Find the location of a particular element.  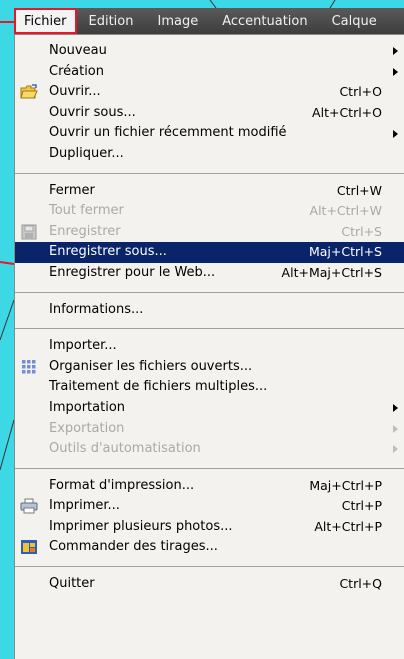

menu-item-importation: Importation is located at coordinates (209, 408).